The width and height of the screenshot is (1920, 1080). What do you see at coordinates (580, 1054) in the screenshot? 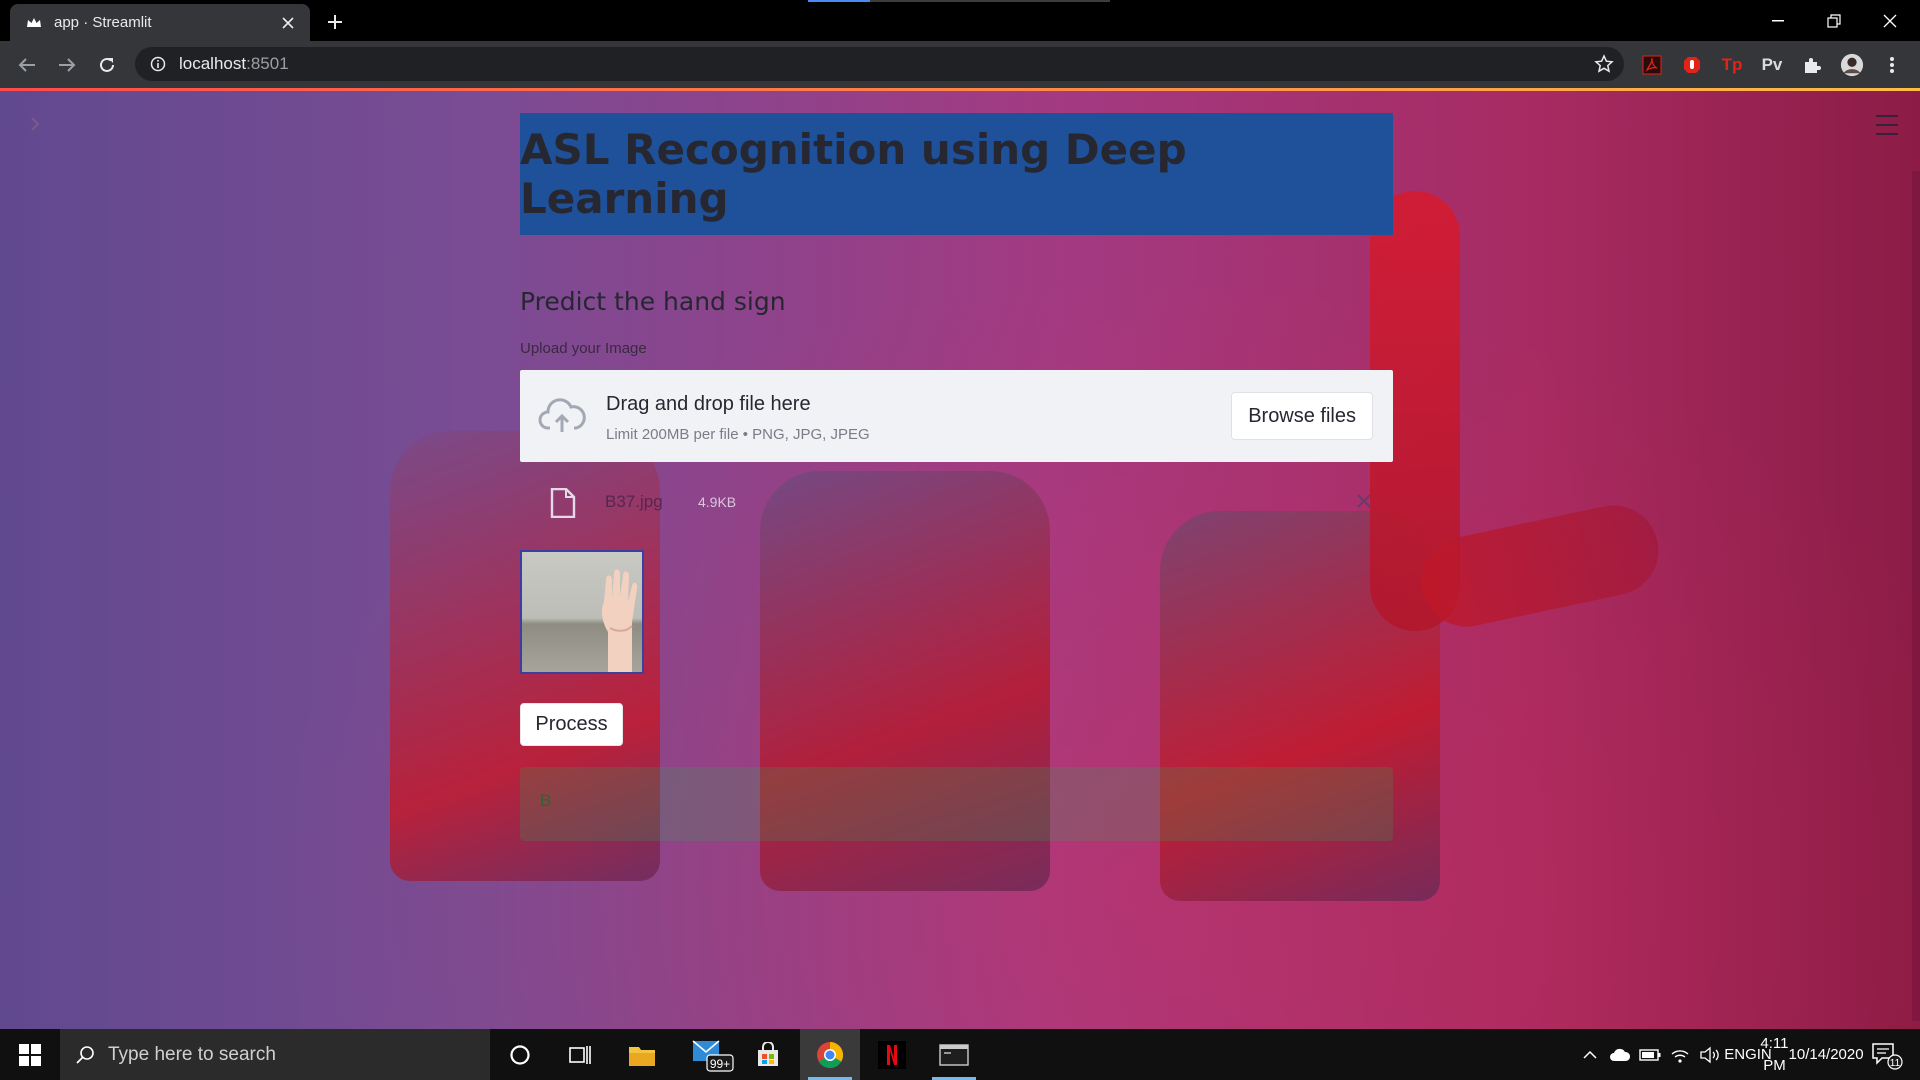
I see `task-view-icon` at bounding box center [580, 1054].